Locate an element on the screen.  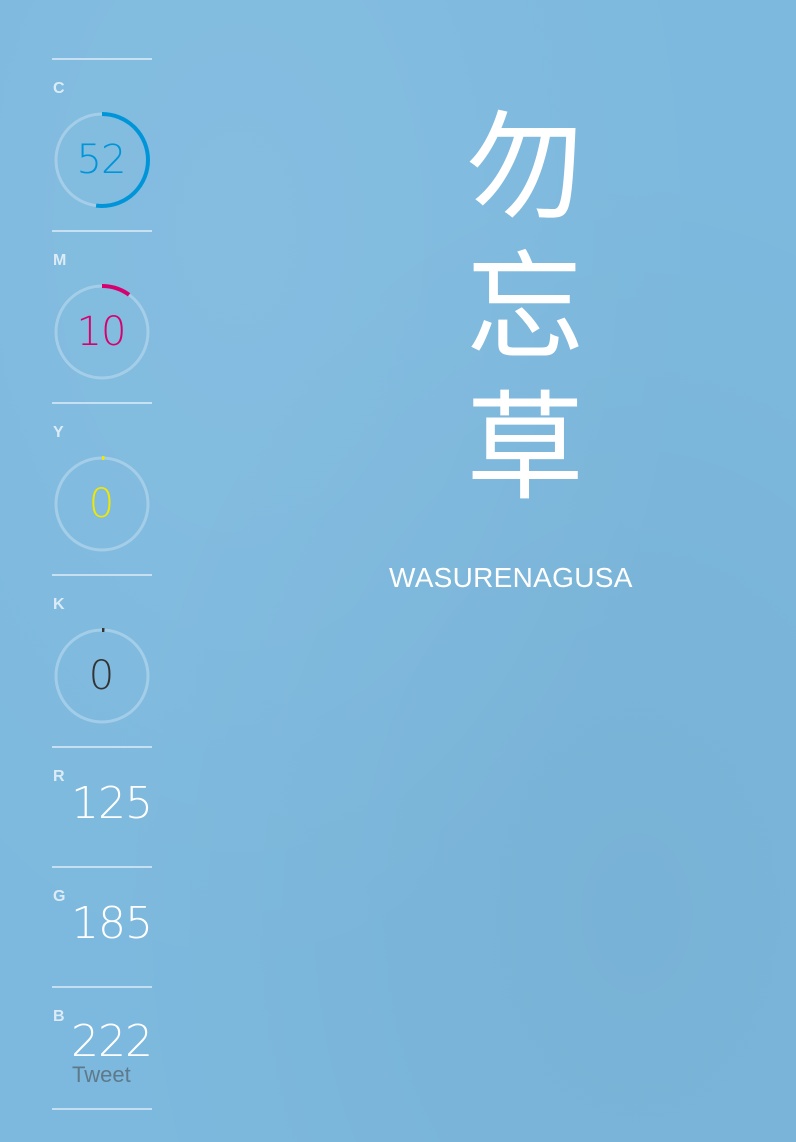
magenta-value: 10 is located at coordinates (101, 332).